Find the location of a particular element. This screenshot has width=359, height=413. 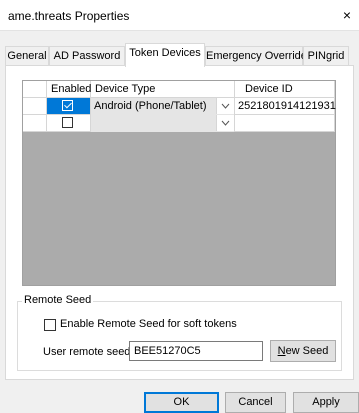

column-header-device-id: Device ID is located at coordinates (285, 89).